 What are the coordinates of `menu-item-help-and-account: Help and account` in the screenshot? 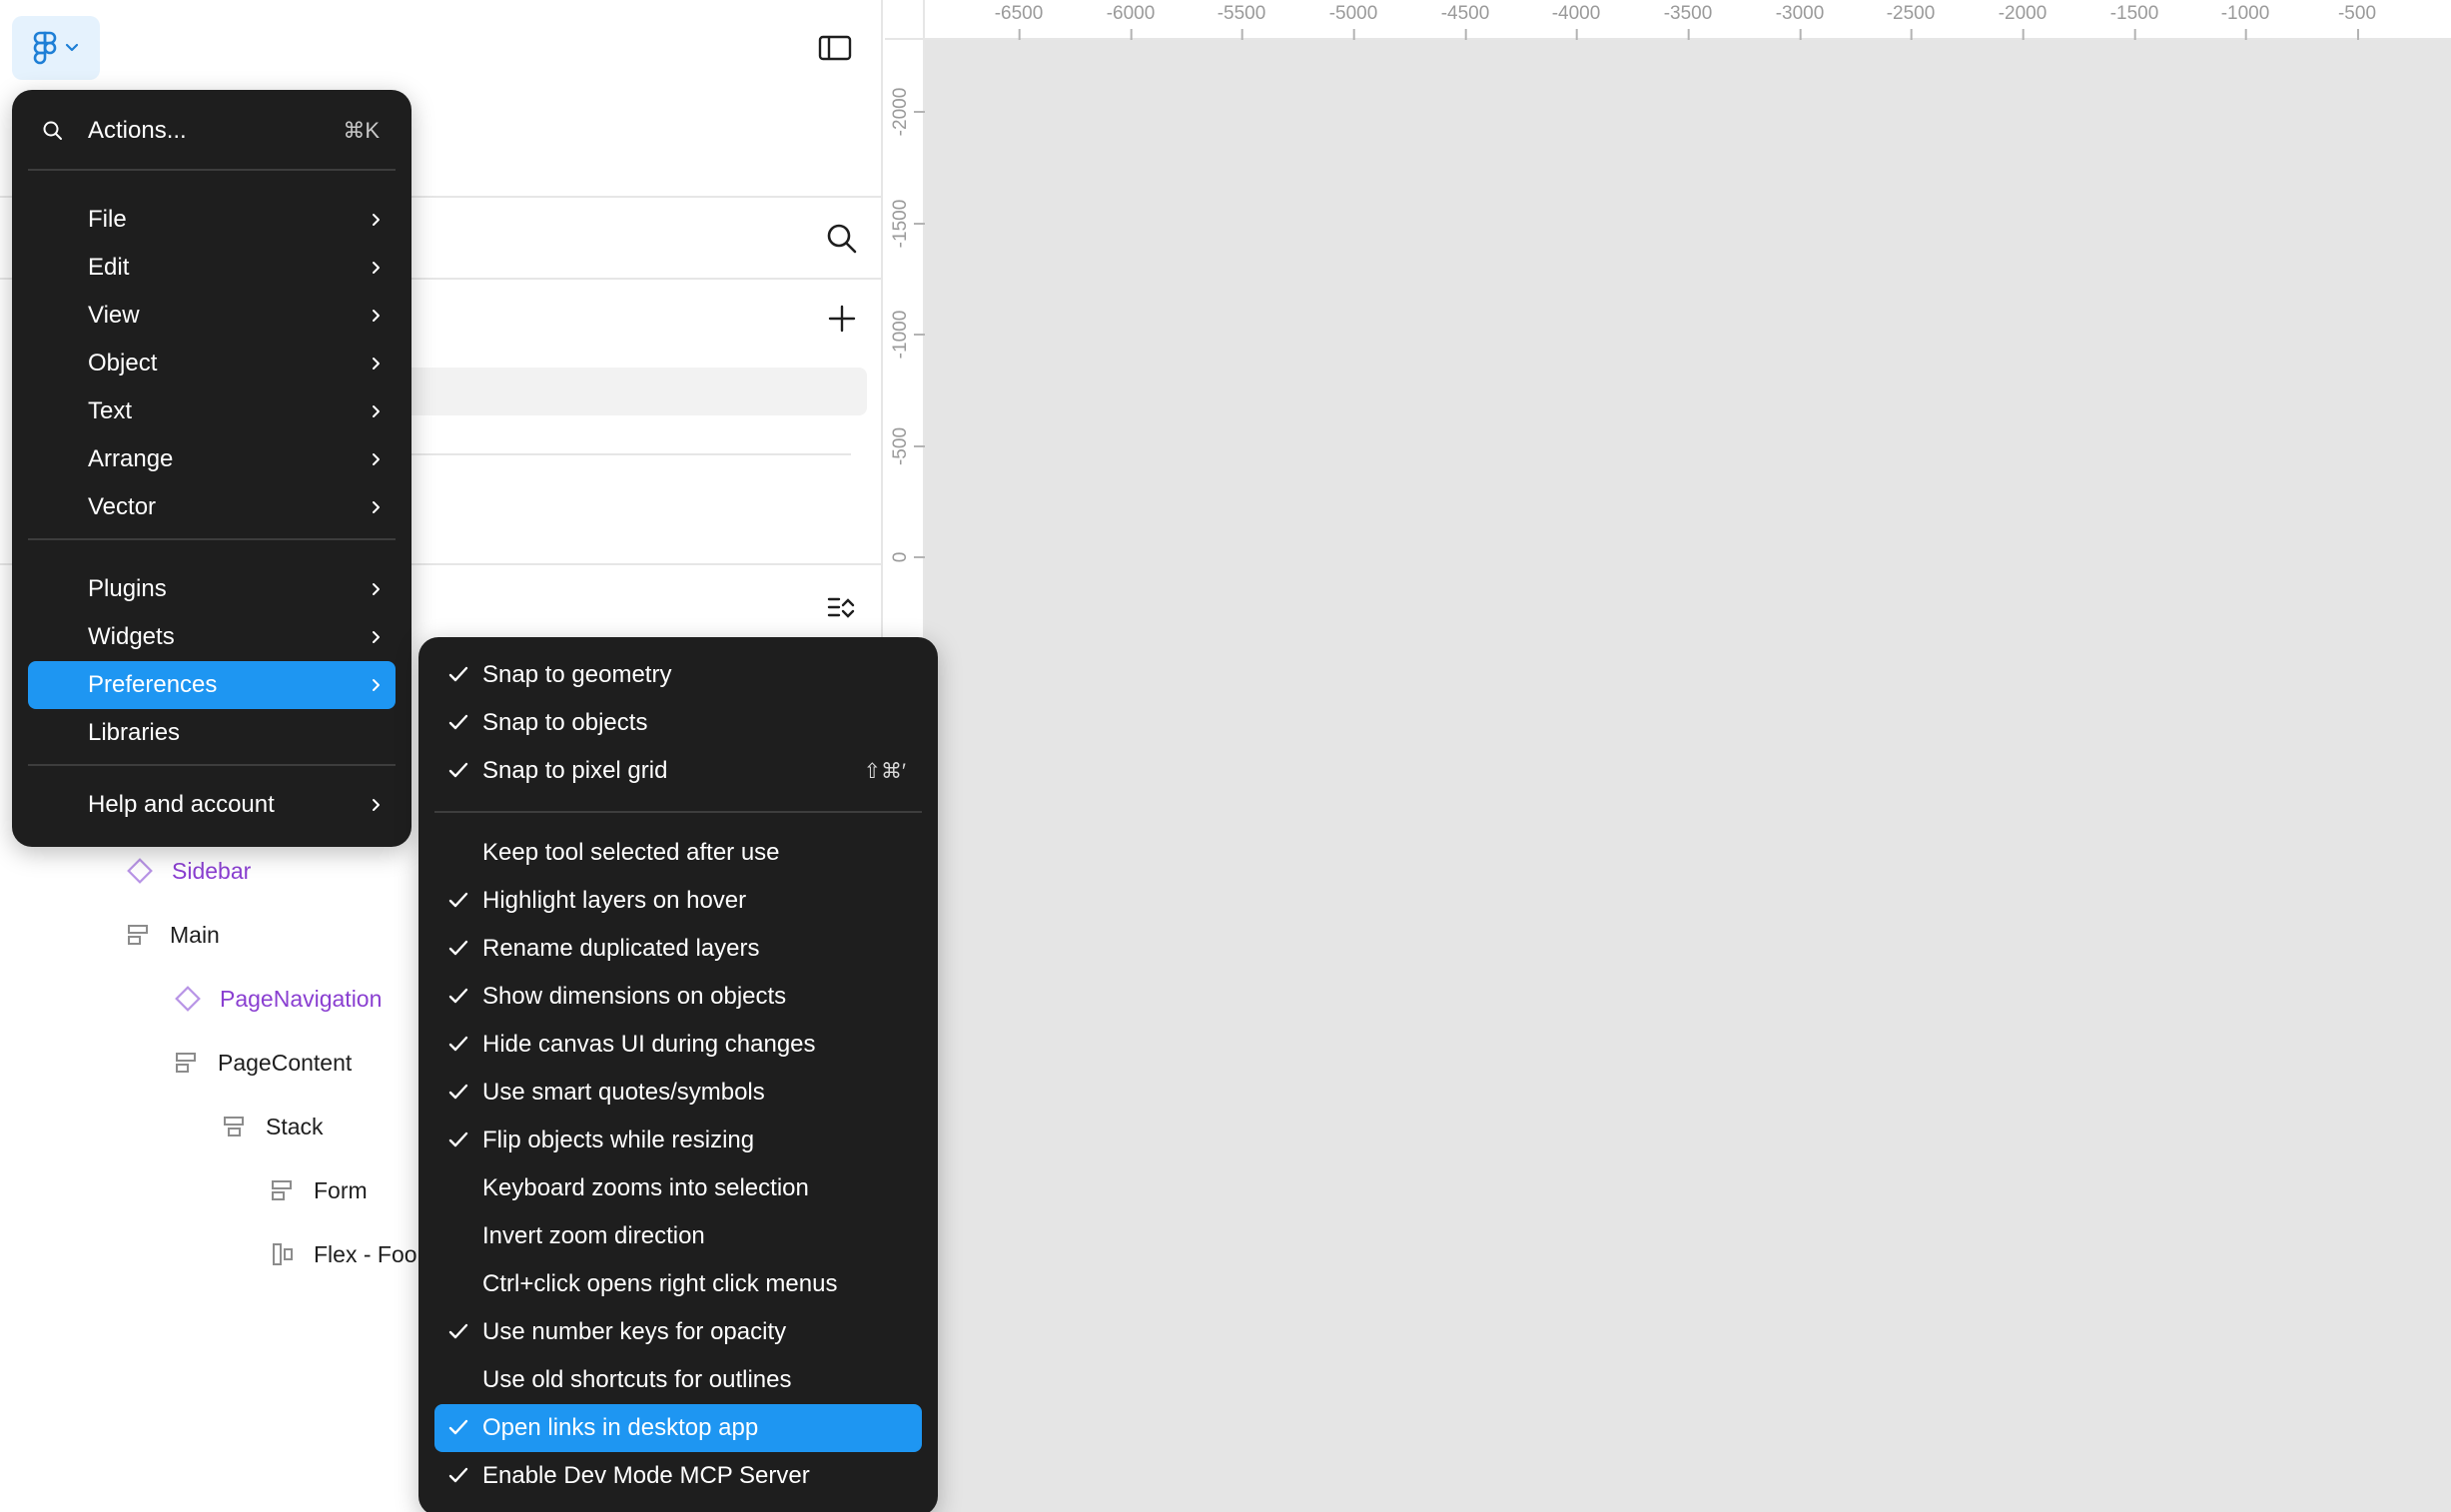 It's located at (212, 805).